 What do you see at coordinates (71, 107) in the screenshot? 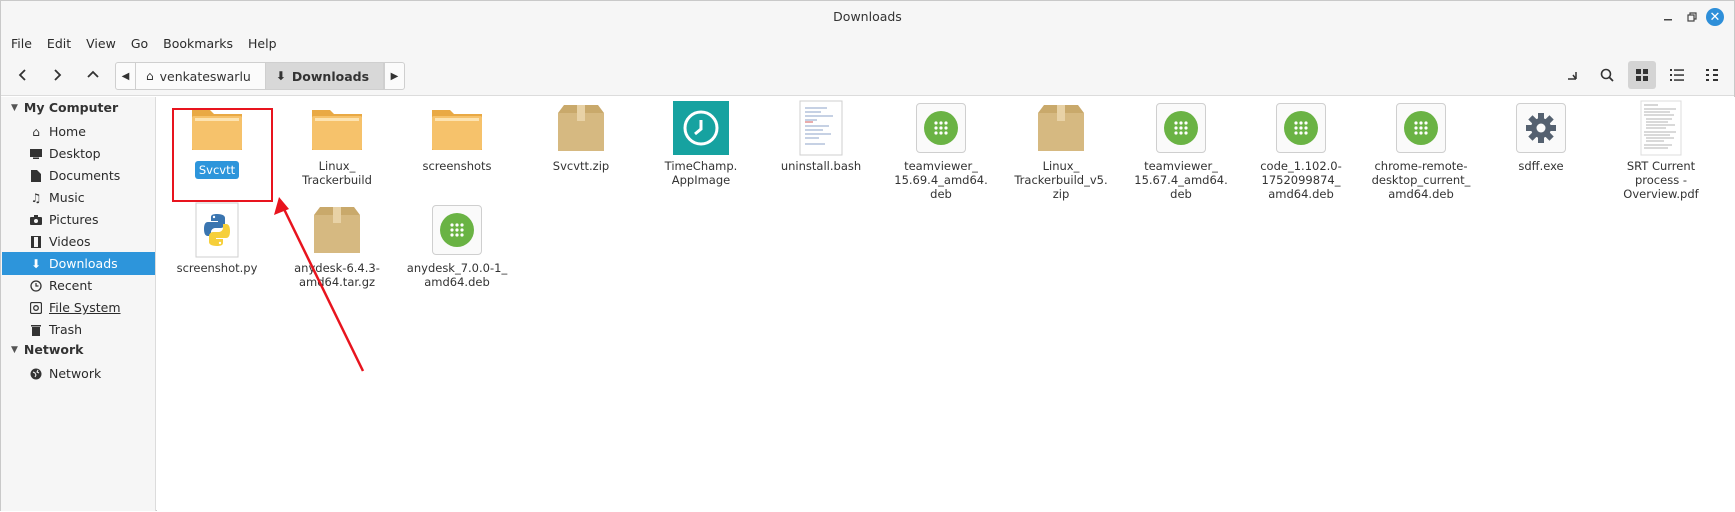
I see `section-label: My Computer` at bounding box center [71, 107].